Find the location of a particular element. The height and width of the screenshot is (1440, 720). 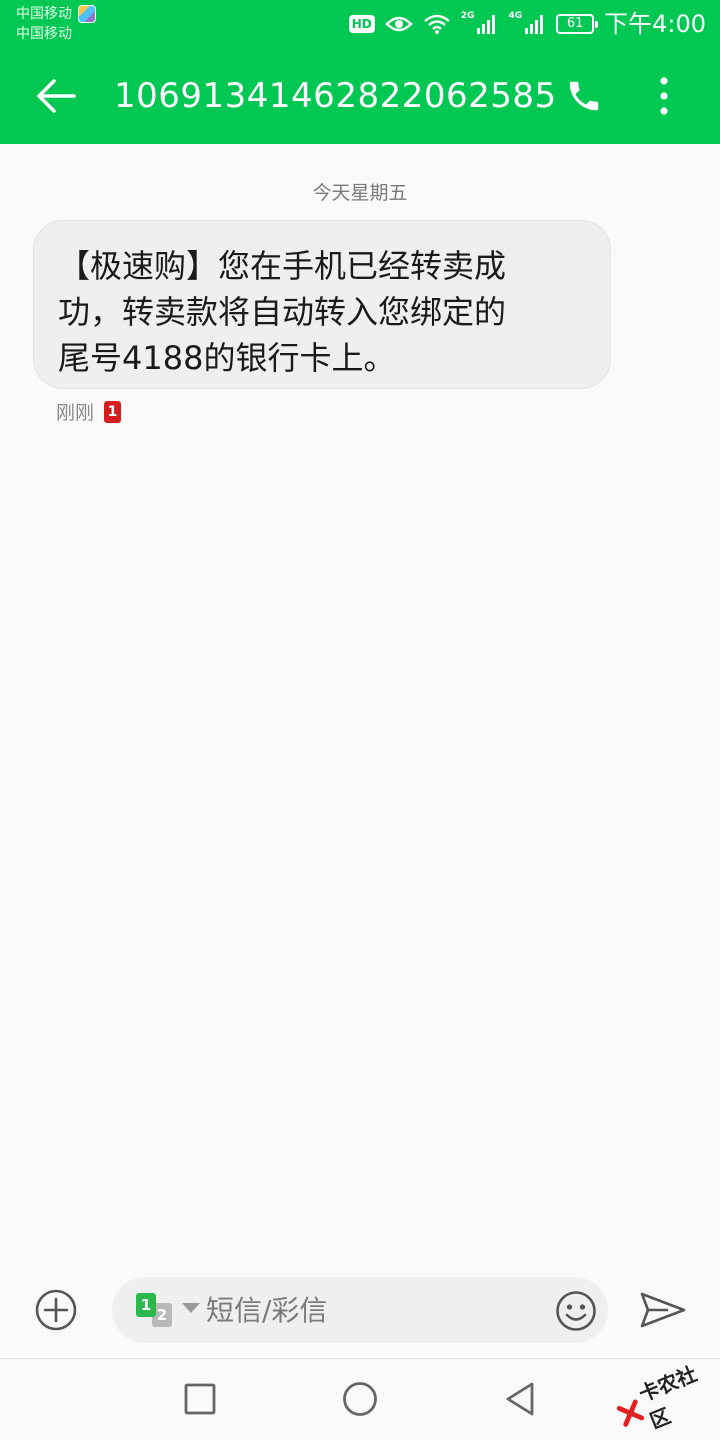

message-line-1: 【极速购】您在手机已经转卖成 is located at coordinates (282, 266).